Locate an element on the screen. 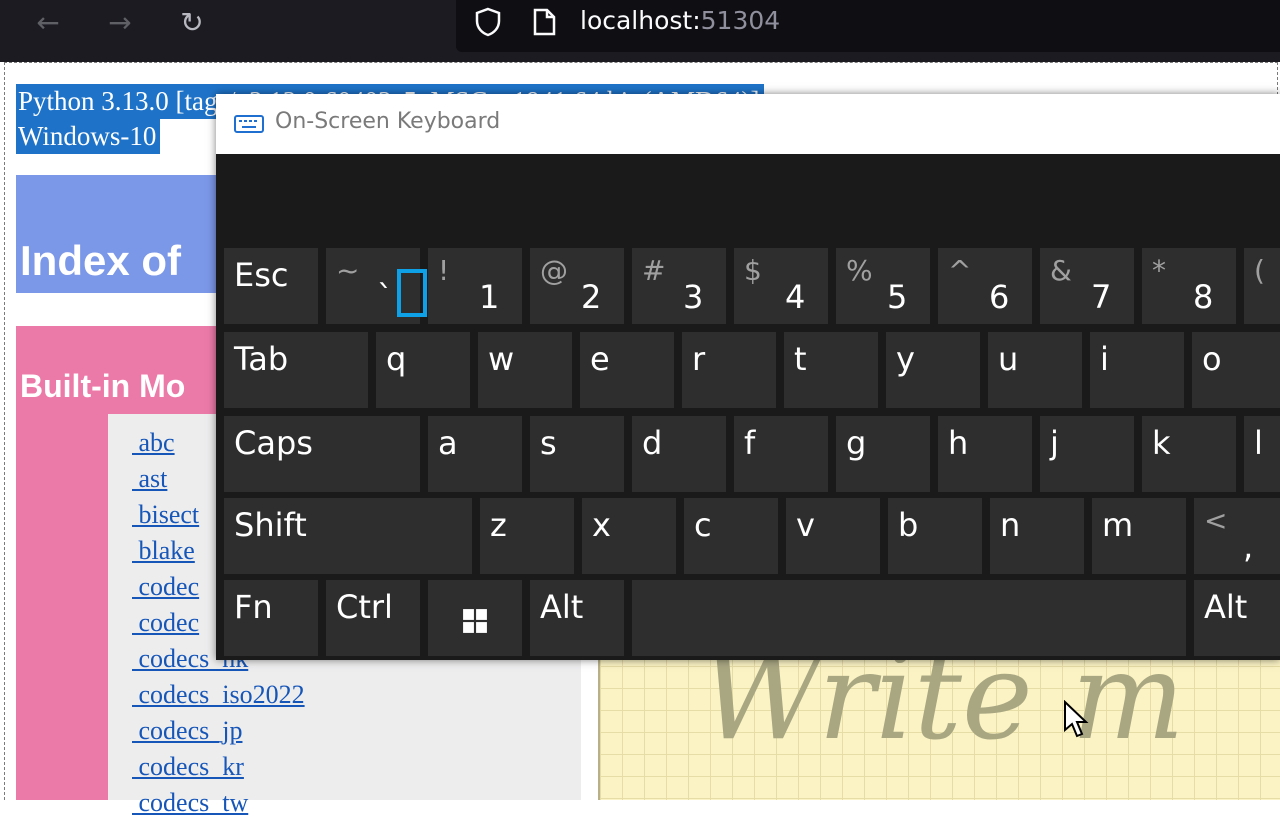 This screenshot has width=1280, height=818. key-label: 5 is located at coordinates (897, 297).